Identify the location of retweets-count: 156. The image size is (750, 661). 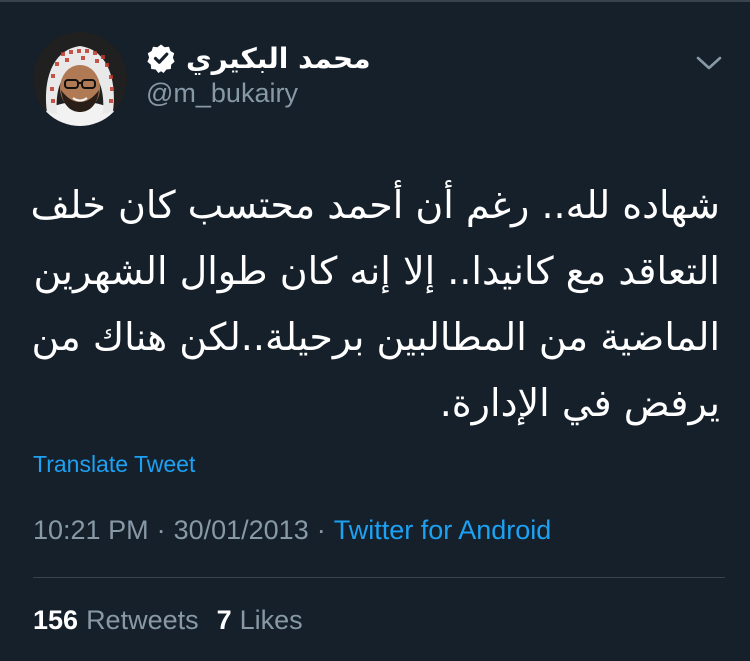
(56, 620).